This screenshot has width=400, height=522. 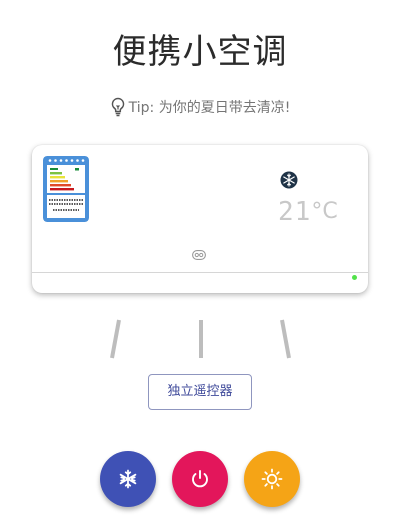 What do you see at coordinates (199, 255) in the screenshot?
I see `sleep-mode-icon` at bounding box center [199, 255].